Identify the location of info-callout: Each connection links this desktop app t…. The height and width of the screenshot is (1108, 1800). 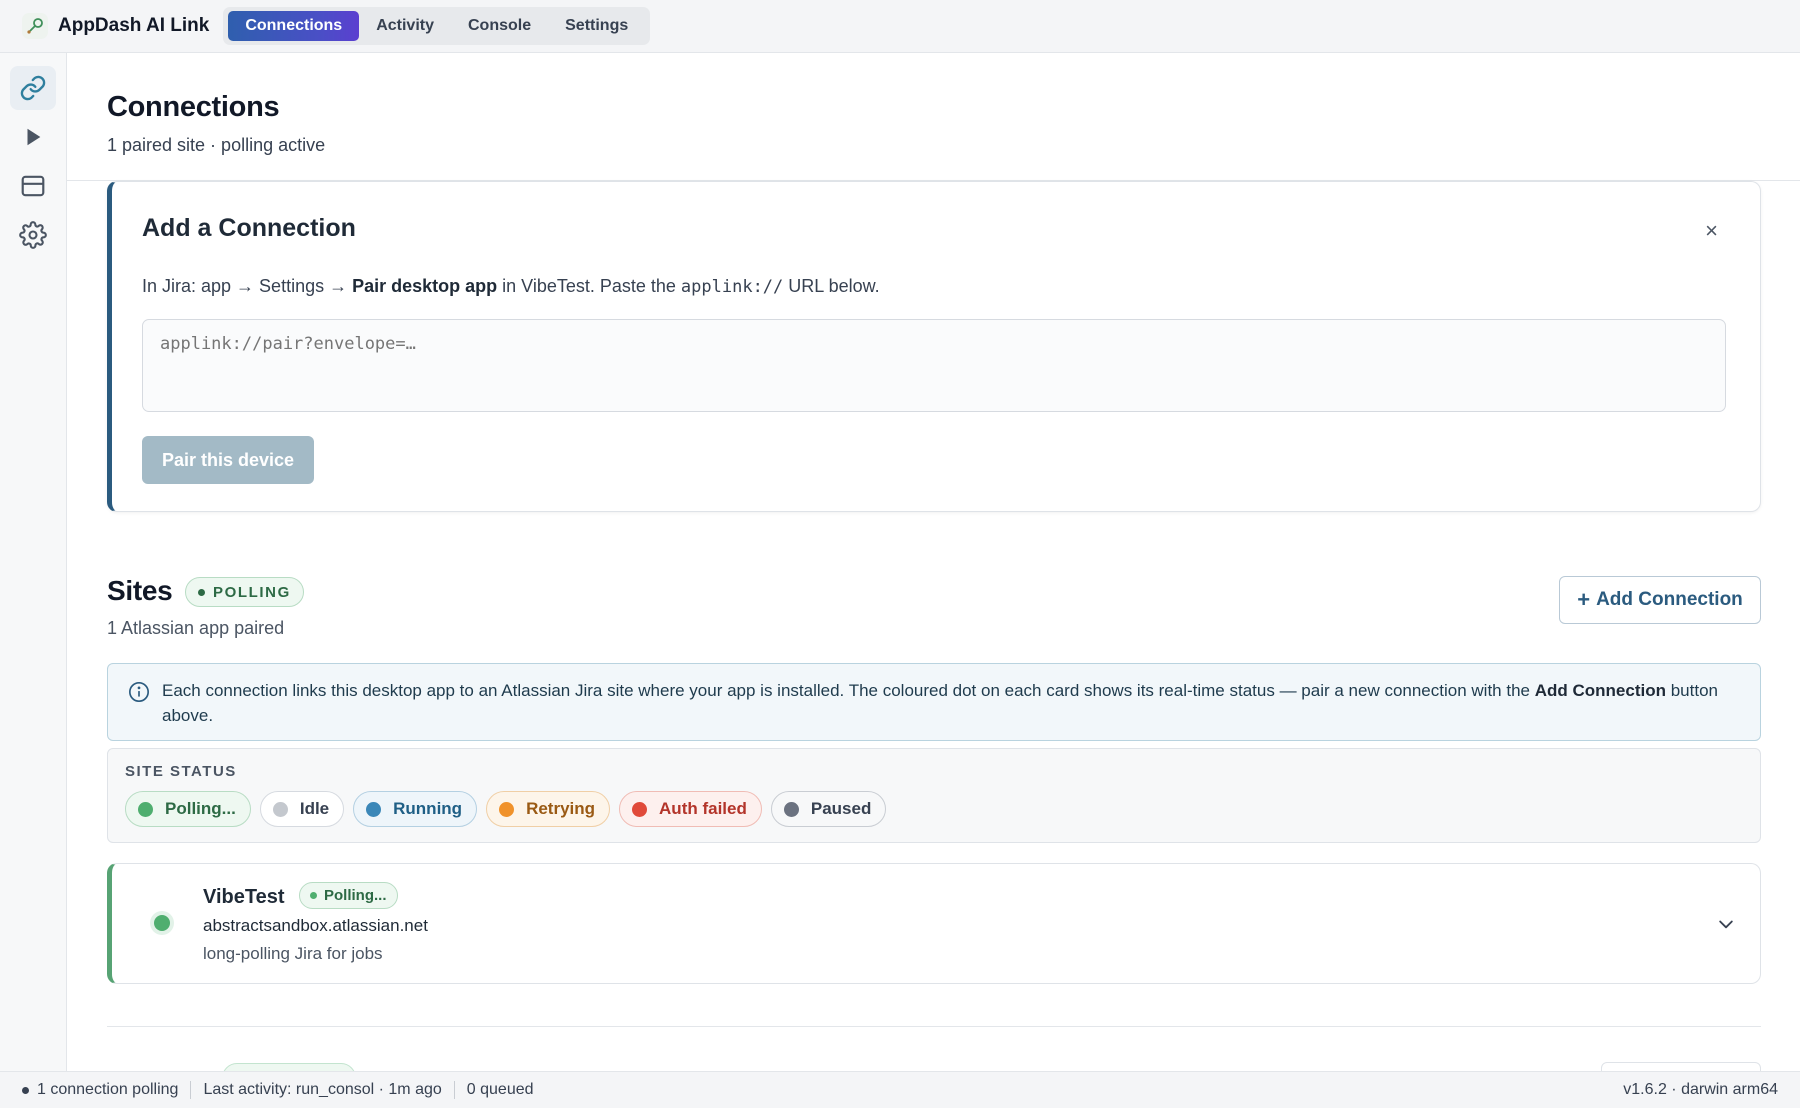
(934, 702).